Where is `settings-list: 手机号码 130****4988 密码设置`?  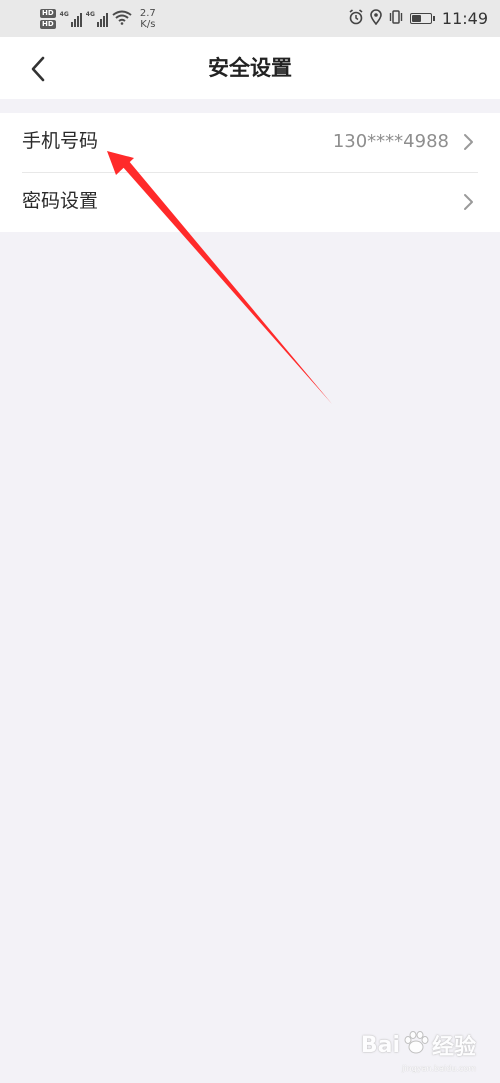
settings-list: 手机号码 130****4988 密码设置 is located at coordinates (250, 172).